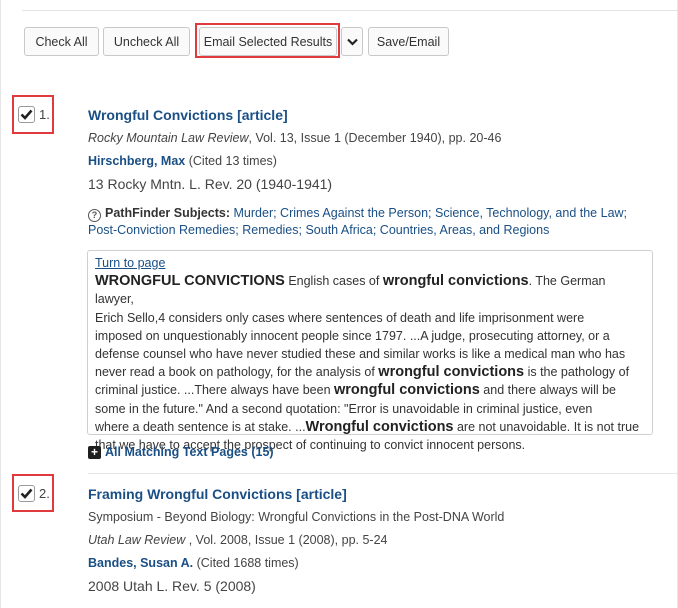 The image size is (678, 608). What do you see at coordinates (268, 41) in the screenshot?
I see `email-selected-results-button: Email Selected Results` at bounding box center [268, 41].